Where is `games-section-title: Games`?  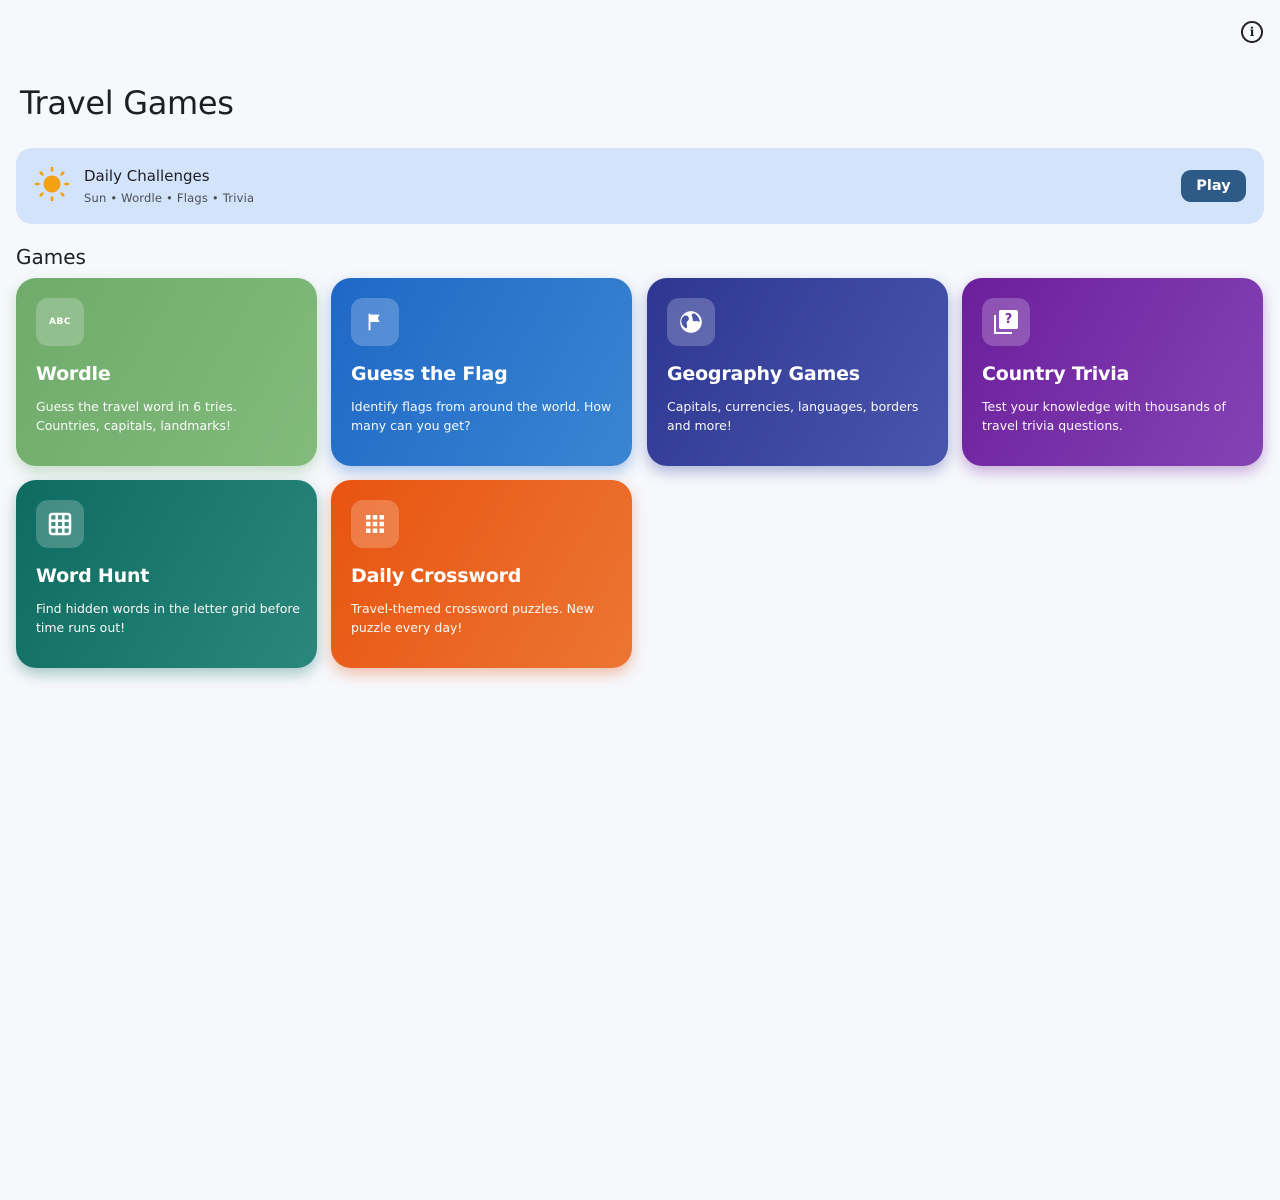 games-section-title: Games is located at coordinates (51, 257).